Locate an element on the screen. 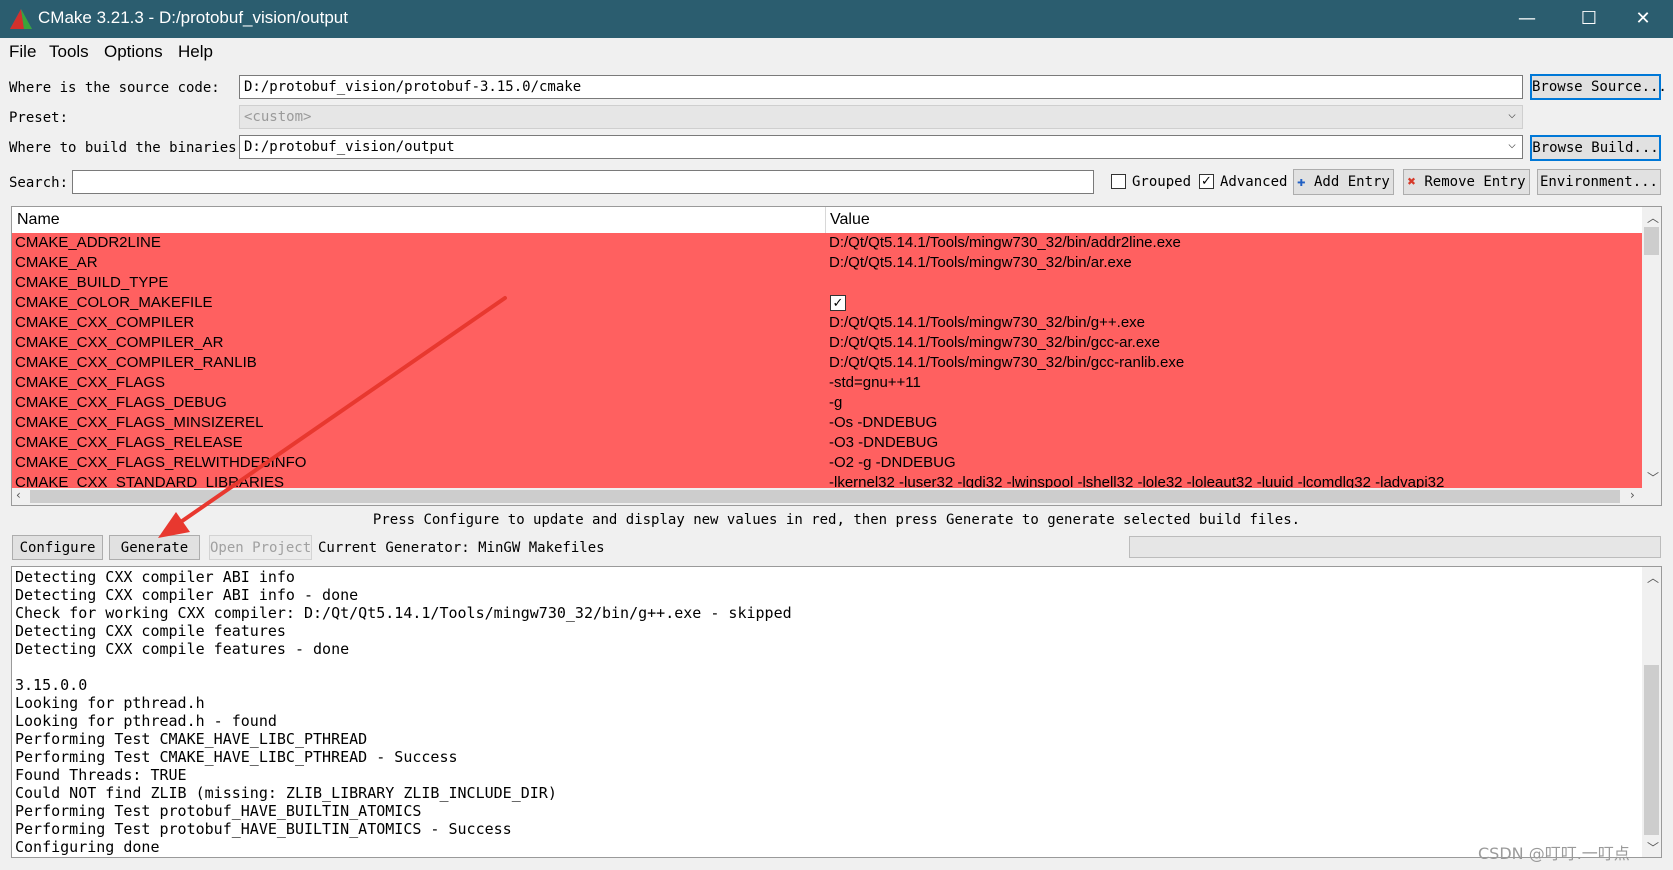 This screenshot has height=870, width=1673. table-row: CMAKE_COLOR_MAKEFILE ✓ is located at coordinates (827, 303).